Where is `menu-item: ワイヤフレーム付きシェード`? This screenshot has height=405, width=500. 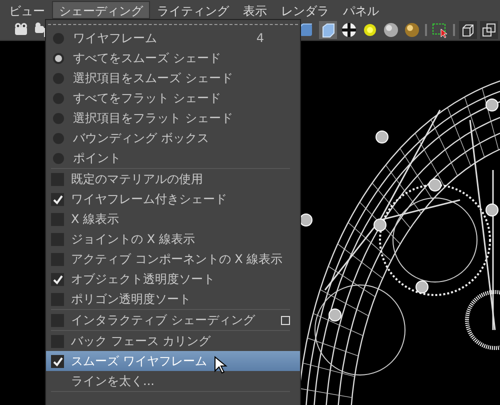 menu-item: ワイヤフレーム付きシェード is located at coordinates (173, 199).